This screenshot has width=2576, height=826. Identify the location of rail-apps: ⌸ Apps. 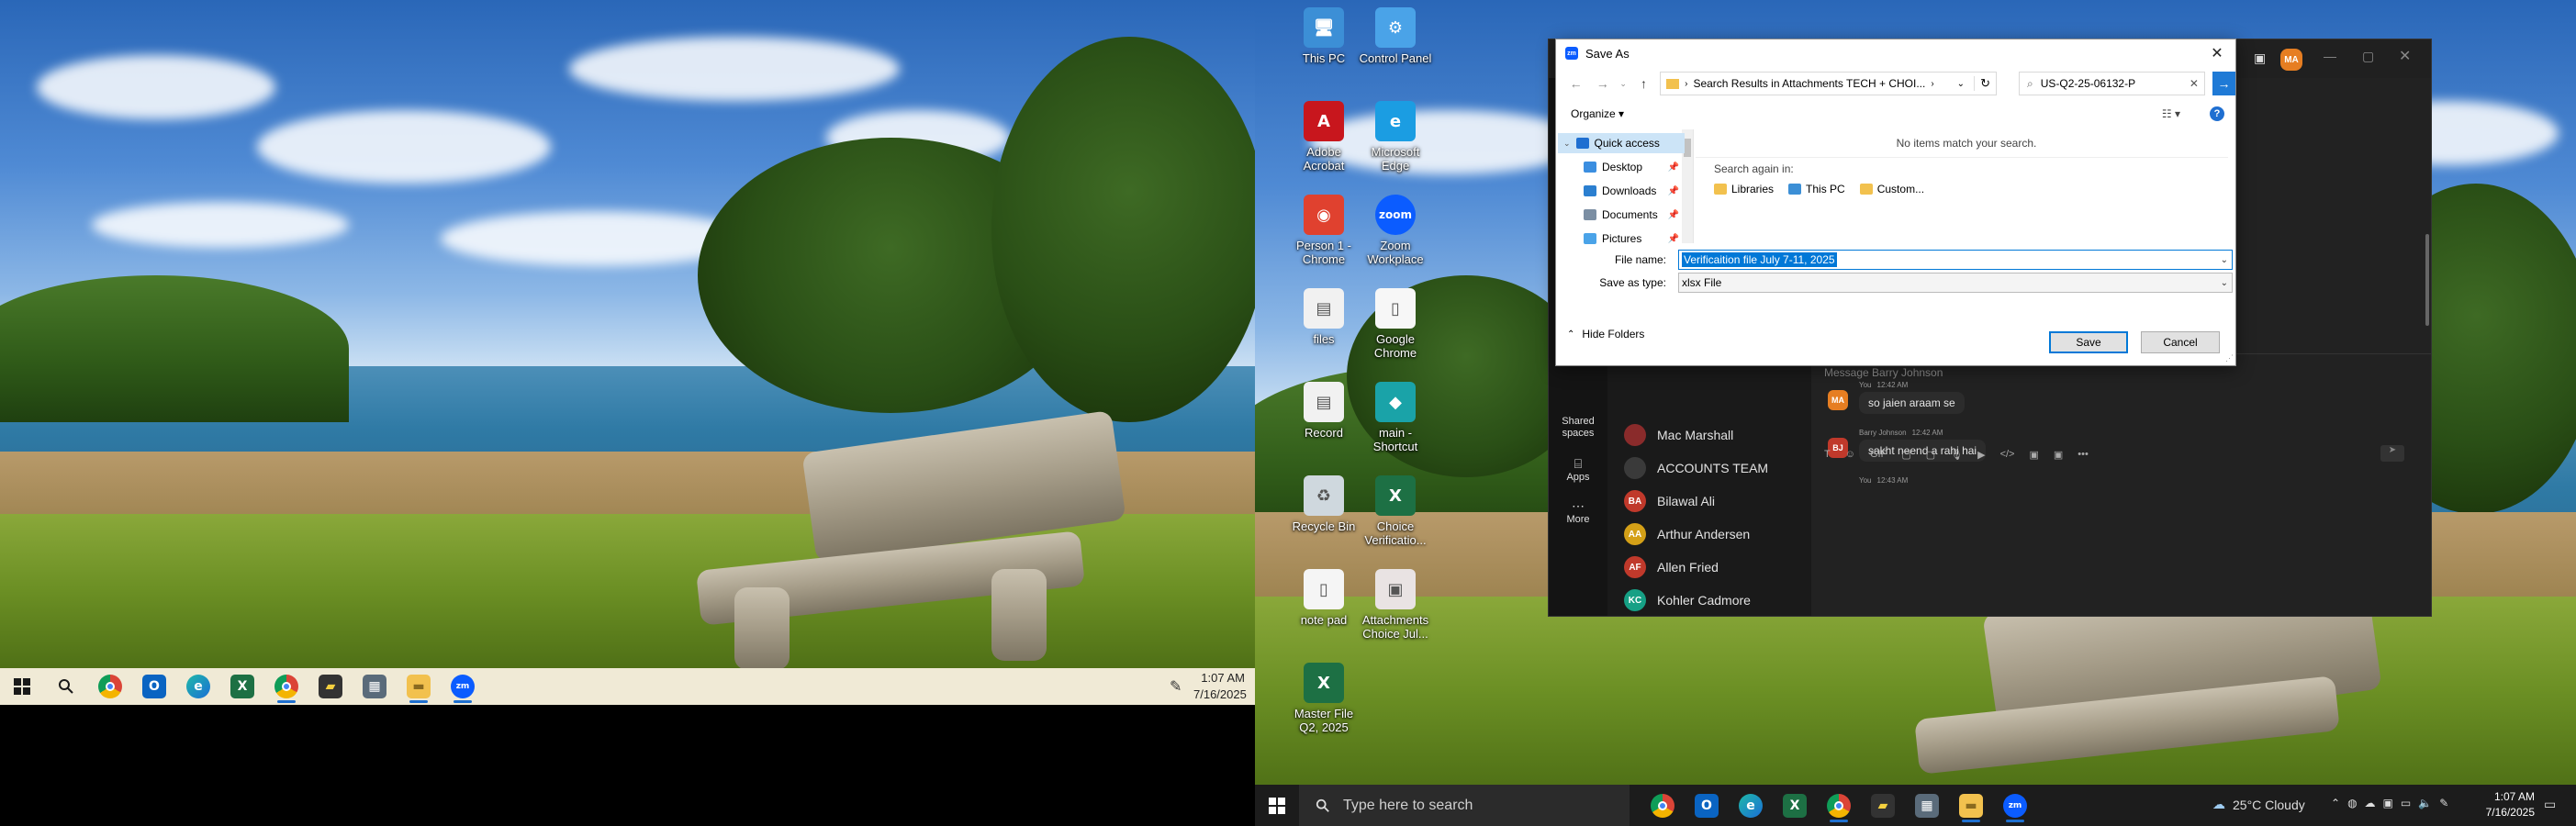
(1578, 470).